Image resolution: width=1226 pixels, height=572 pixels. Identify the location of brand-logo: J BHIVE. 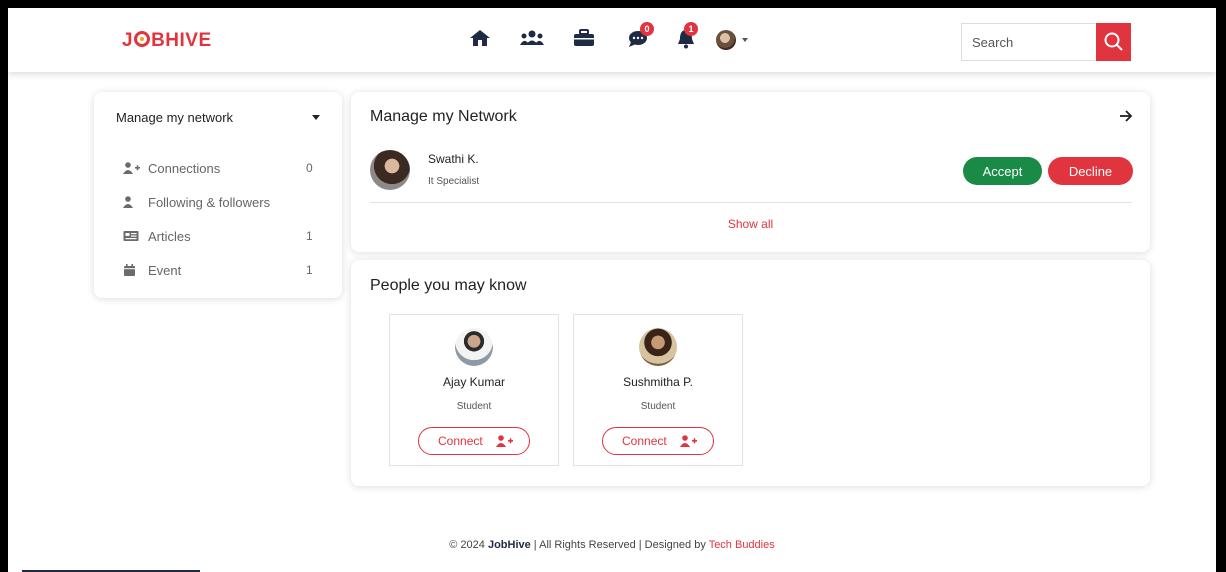
(167, 41).